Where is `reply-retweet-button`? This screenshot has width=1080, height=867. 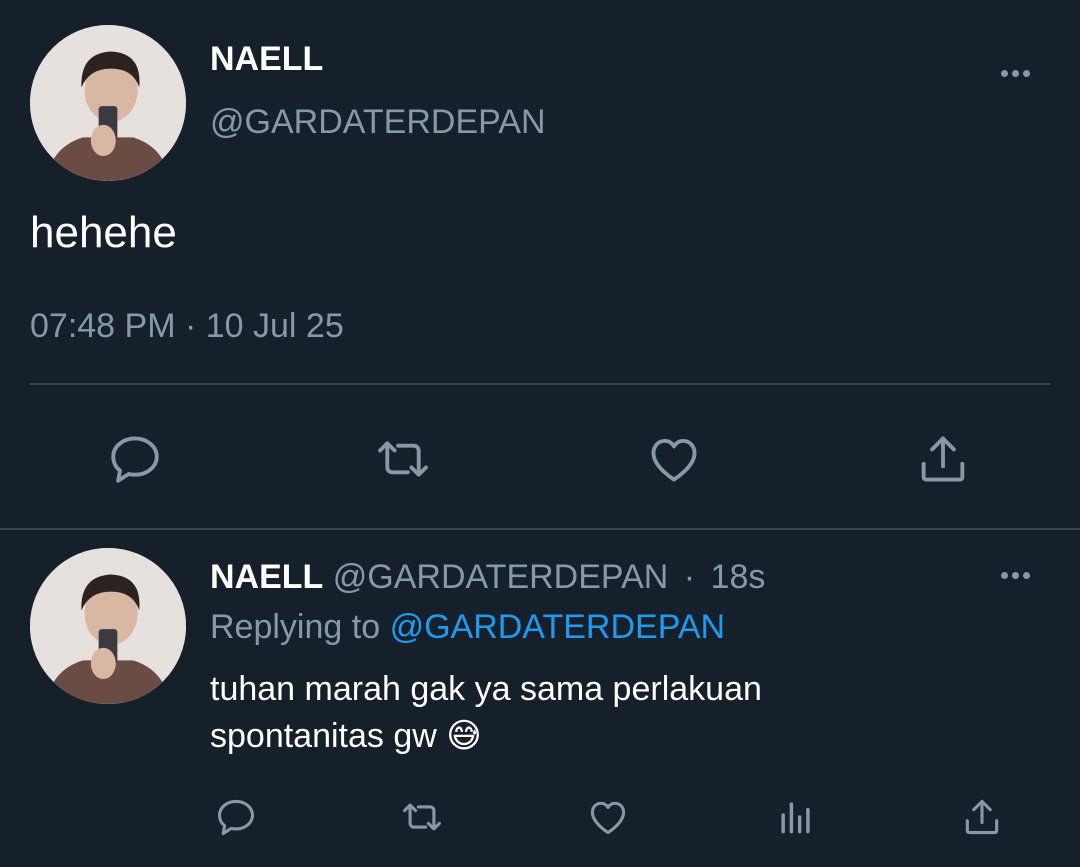
reply-retweet-button is located at coordinates (422, 817).